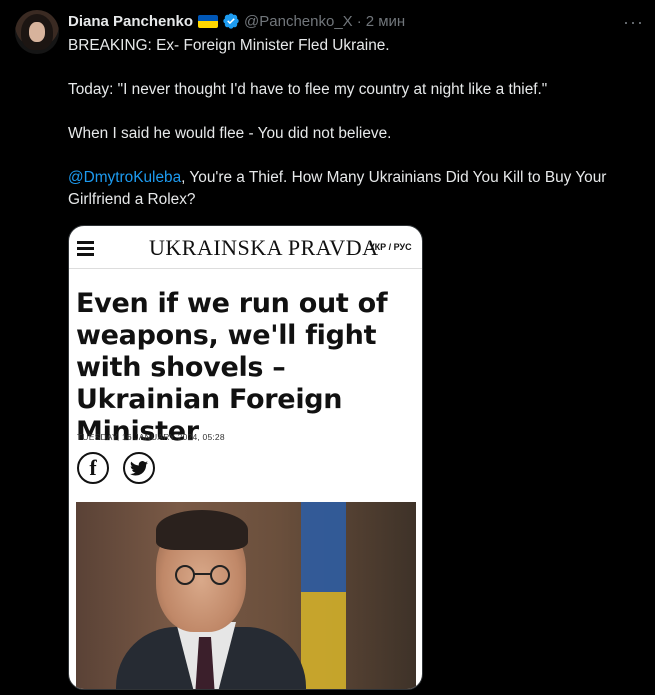 The width and height of the screenshot is (655, 695). I want to click on verified-badge-icon, so click(231, 21).